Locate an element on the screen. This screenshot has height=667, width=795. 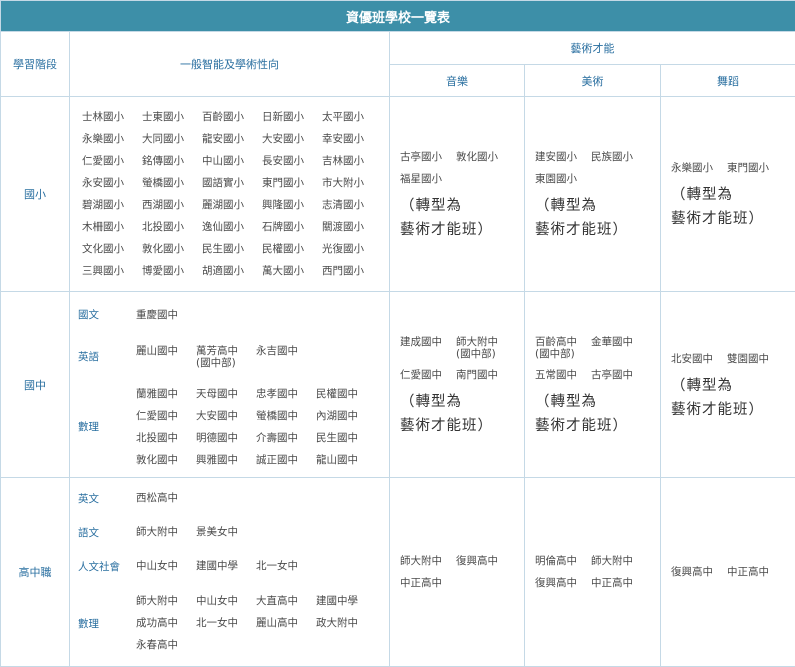
elementary-fine-arts-list: 建安國小民族國小東園國小 is located at coordinates (592, 168).